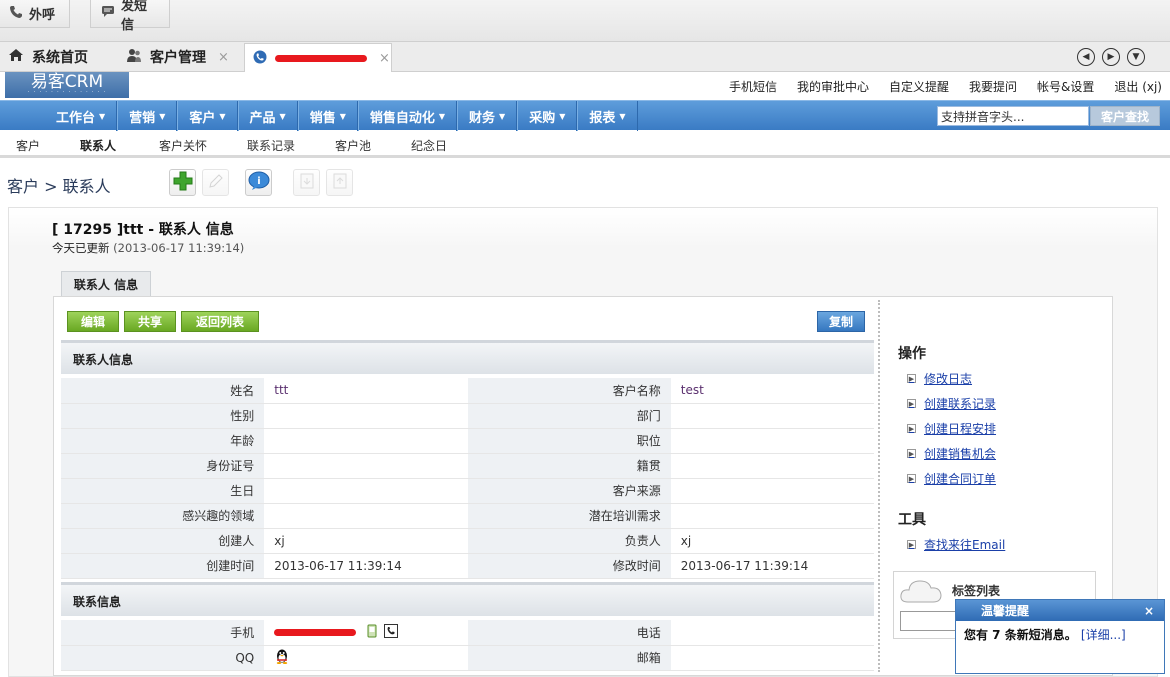 The image size is (1170, 677). What do you see at coordinates (1103, 635) in the screenshot?
I see `popup-detail-link: [详细...]` at bounding box center [1103, 635].